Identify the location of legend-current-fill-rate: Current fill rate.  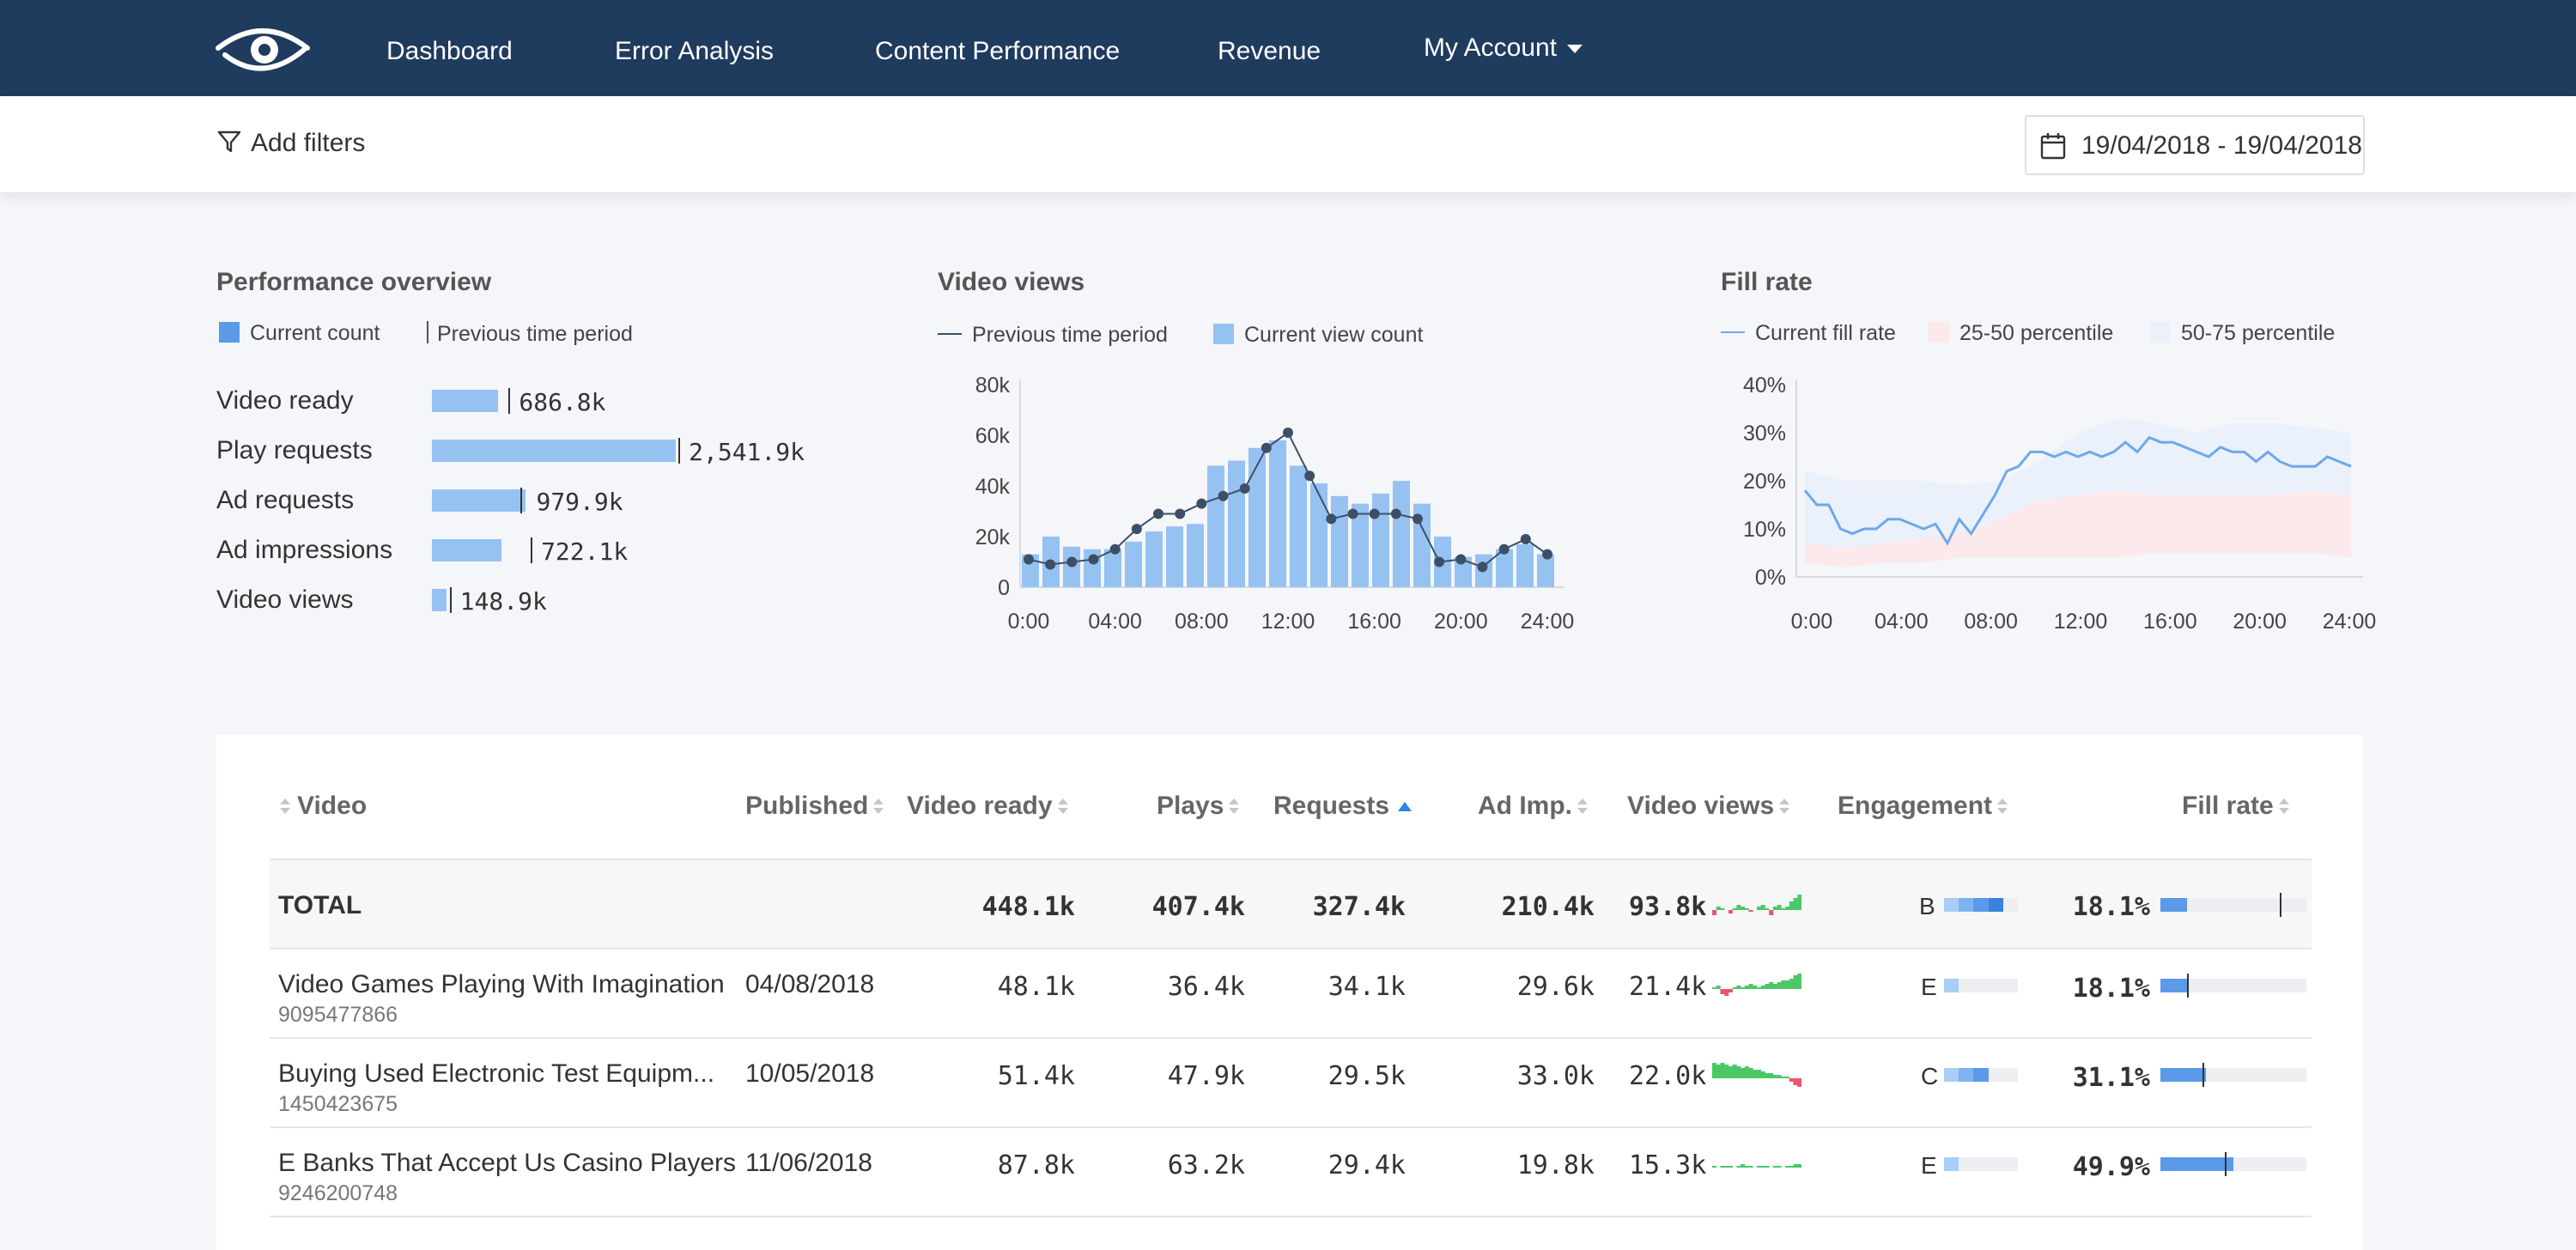
(1808, 333).